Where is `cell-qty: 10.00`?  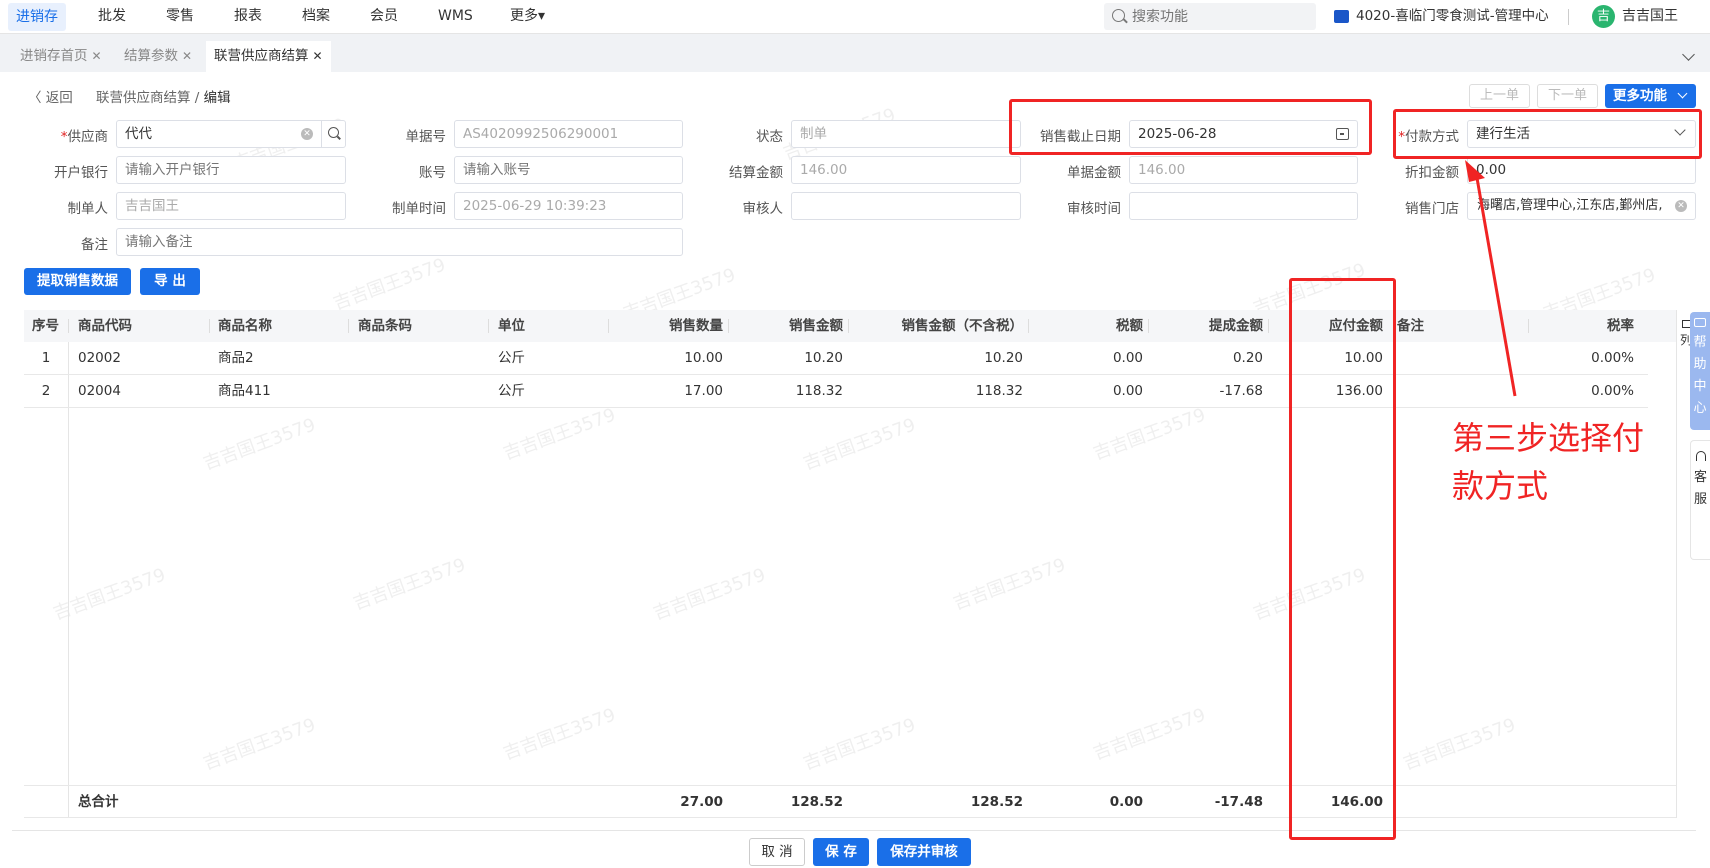 cell-qty: 10.00 is located at coordinates (703, 358).